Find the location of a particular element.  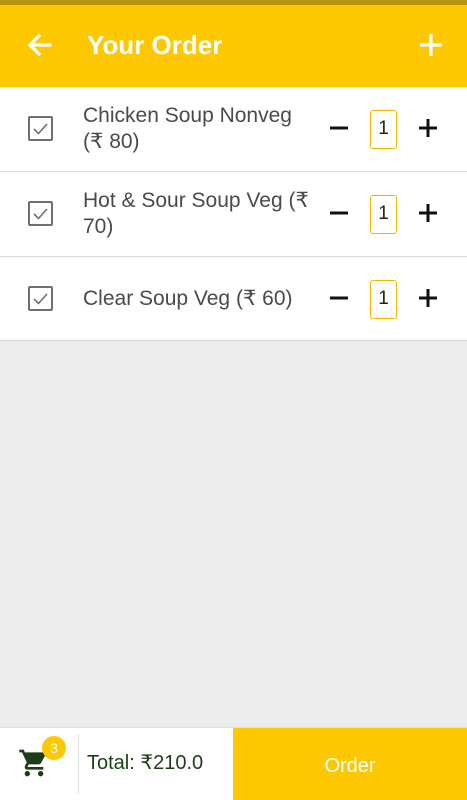

divider is located at coordinates (78, 764).